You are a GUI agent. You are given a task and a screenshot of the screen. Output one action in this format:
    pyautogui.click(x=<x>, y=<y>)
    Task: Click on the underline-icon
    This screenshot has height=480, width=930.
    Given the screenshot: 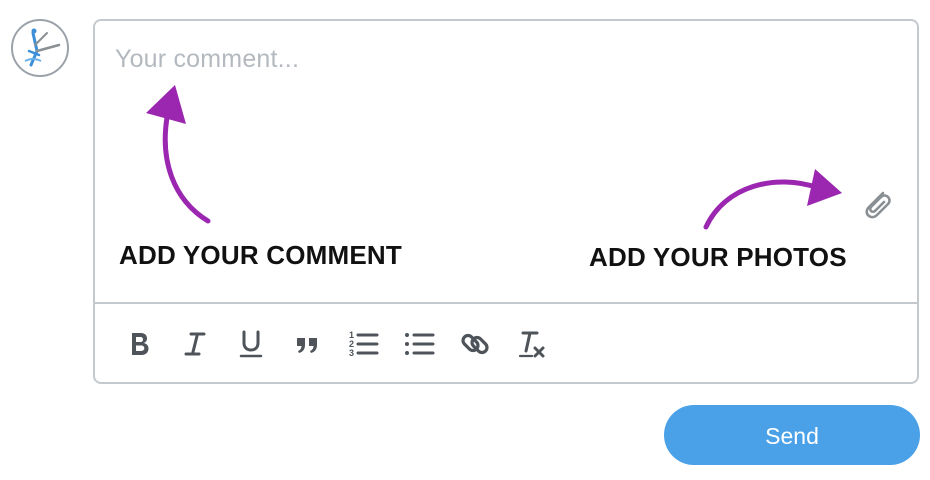 What is the action you would take?
    pyautogui.click(x=251, y=344)
    